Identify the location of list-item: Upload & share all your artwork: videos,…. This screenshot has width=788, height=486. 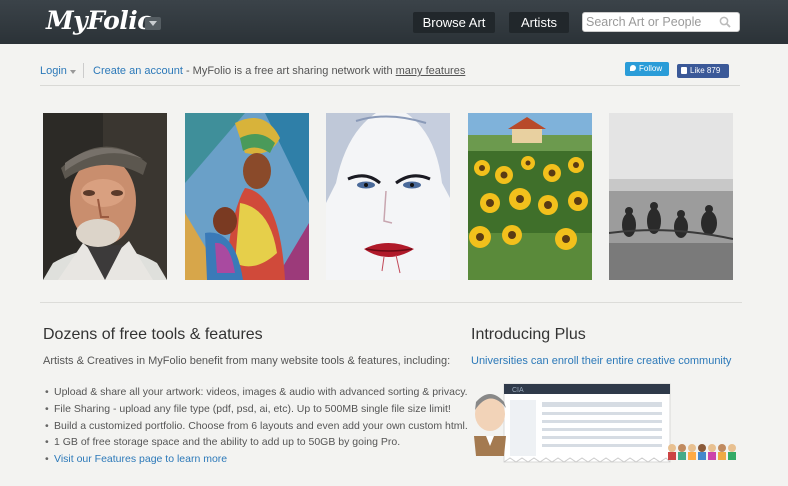
(256, 393).